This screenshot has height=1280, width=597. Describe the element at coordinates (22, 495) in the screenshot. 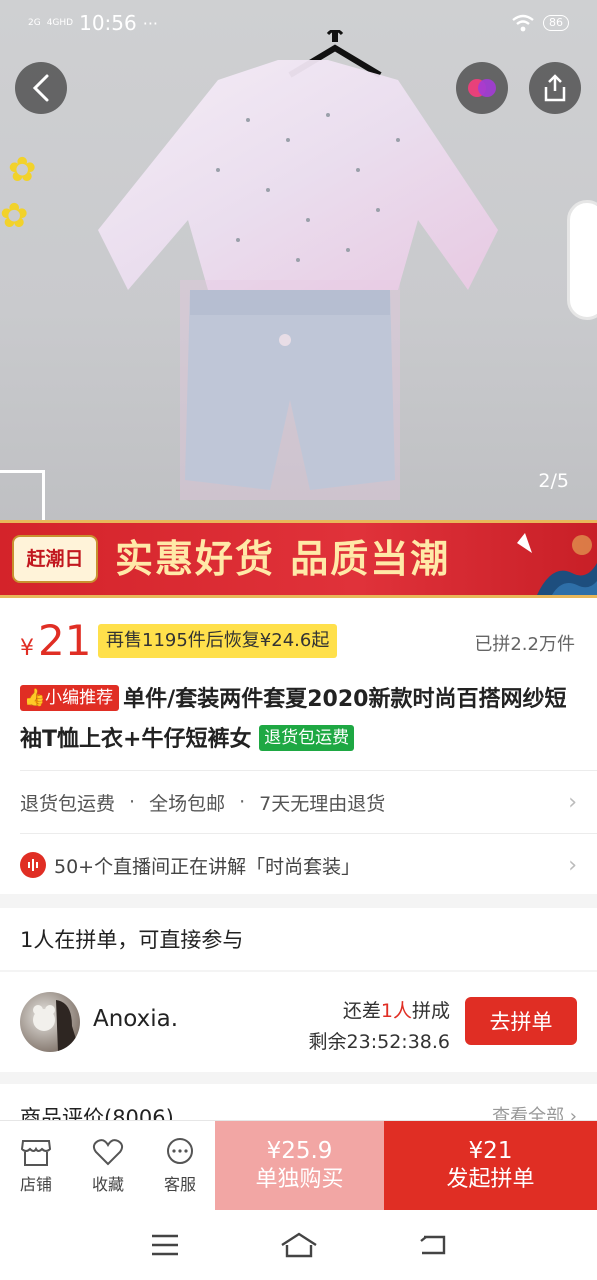

I see `shelf-decoration` at that location.